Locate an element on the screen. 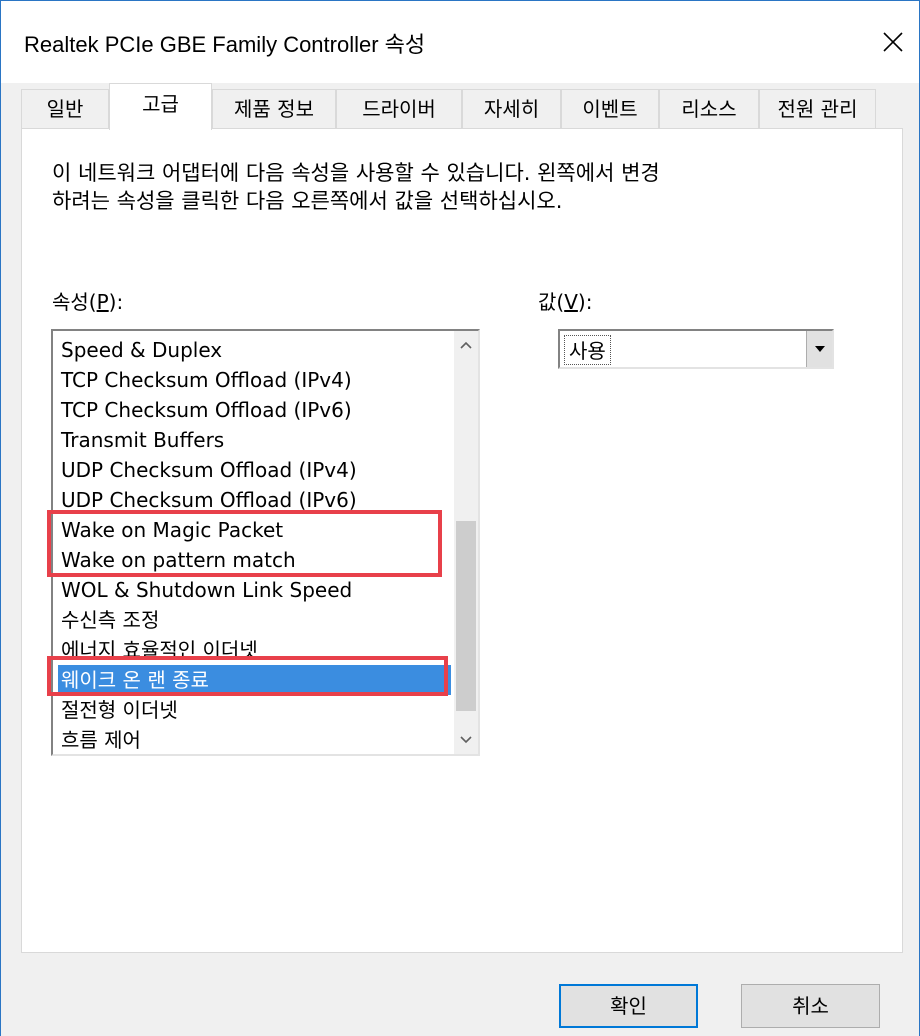 The width and height of the screenshot is (920, 1036). title-bar: Realtek PCIe GBE Family Controller 속성 is located at coordinates (460, 42).